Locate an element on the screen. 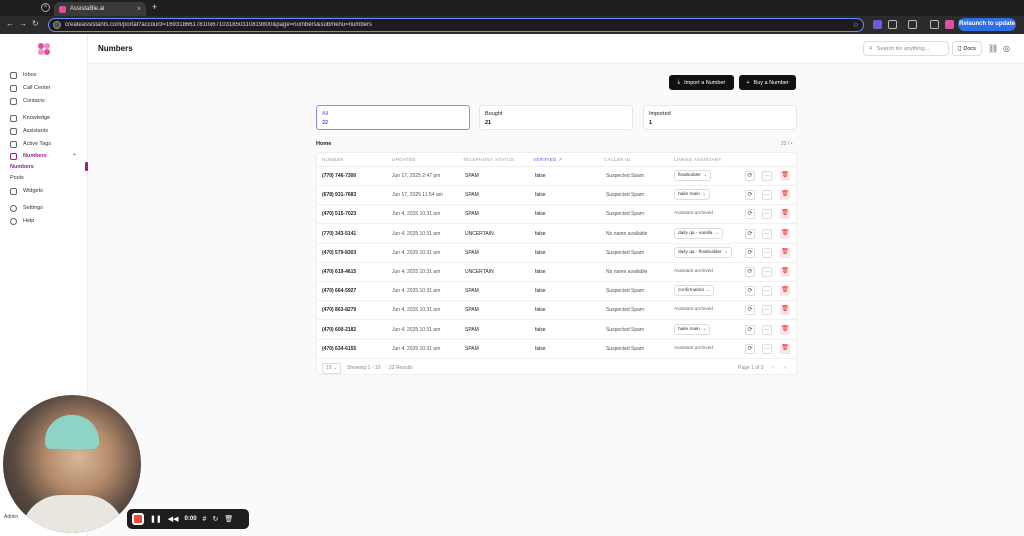 Image resolution: width=1024 pixels, height=536 pixels. sidebar-item-numbers: Numbers ⌃ is located at coordinates (43, 156).